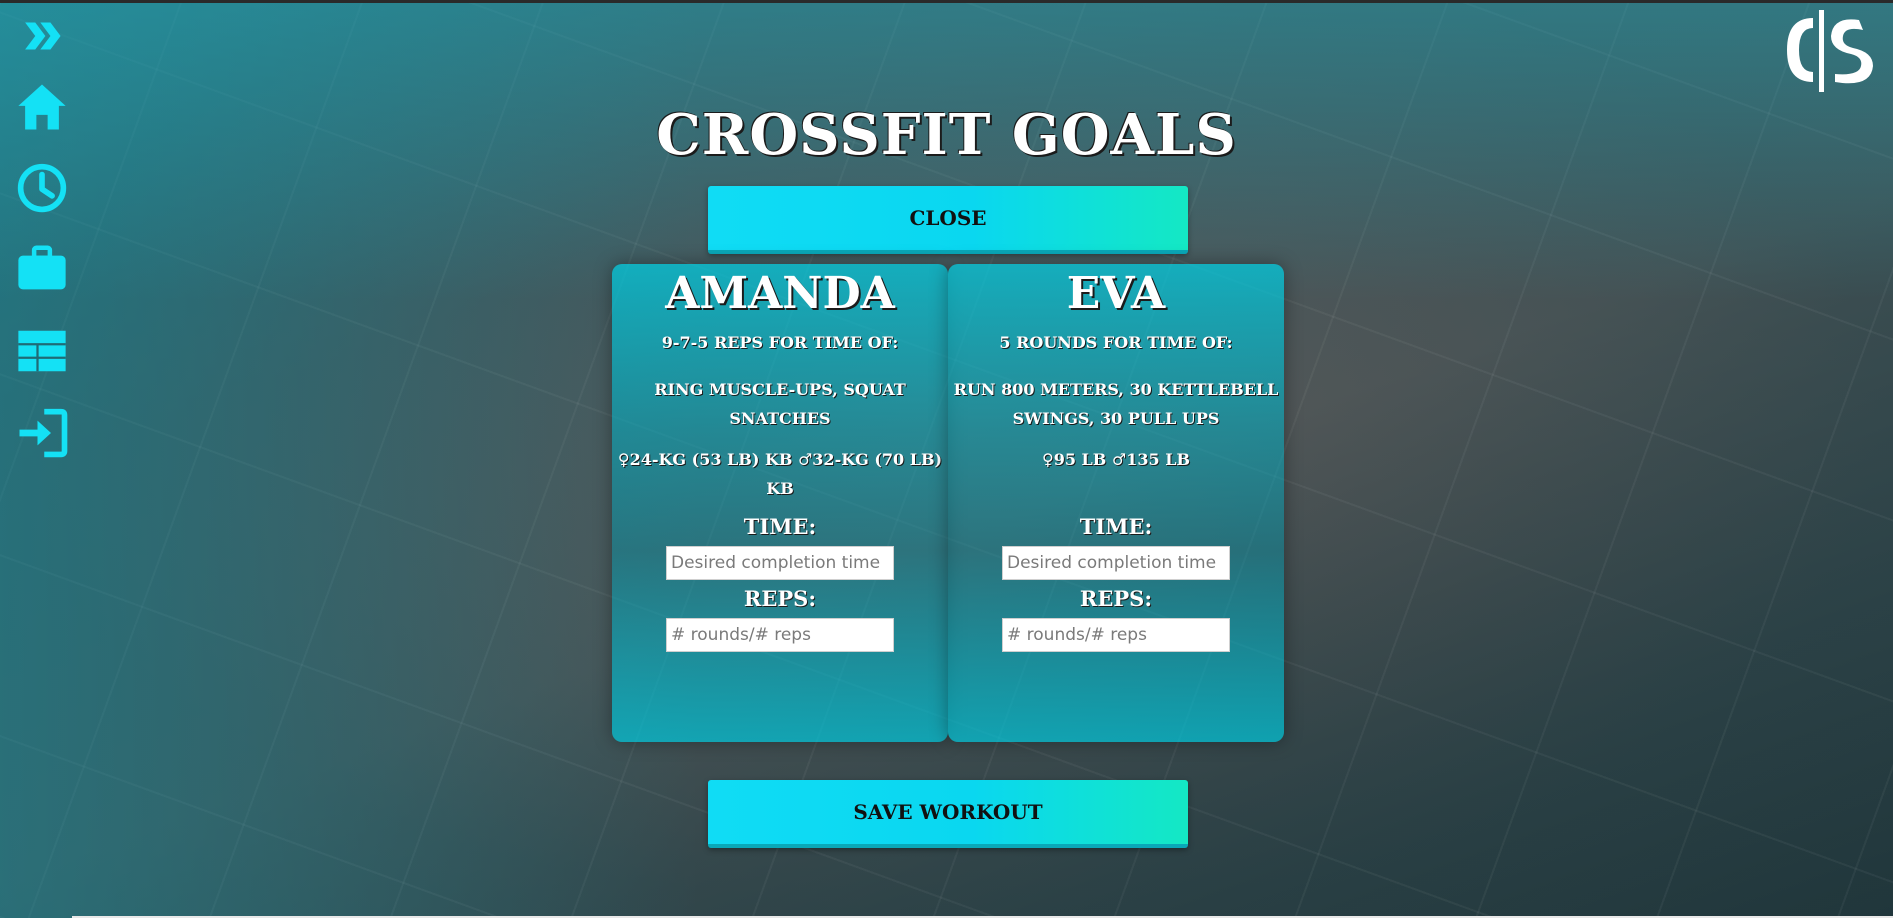 This screenshot has width=1893, height=918. What do you see at coordinates (780, 404) in the screenshot?
I see `workout-movements: Ring Muscle-ups, Squat Snatches` at bounding box center [780, 404].